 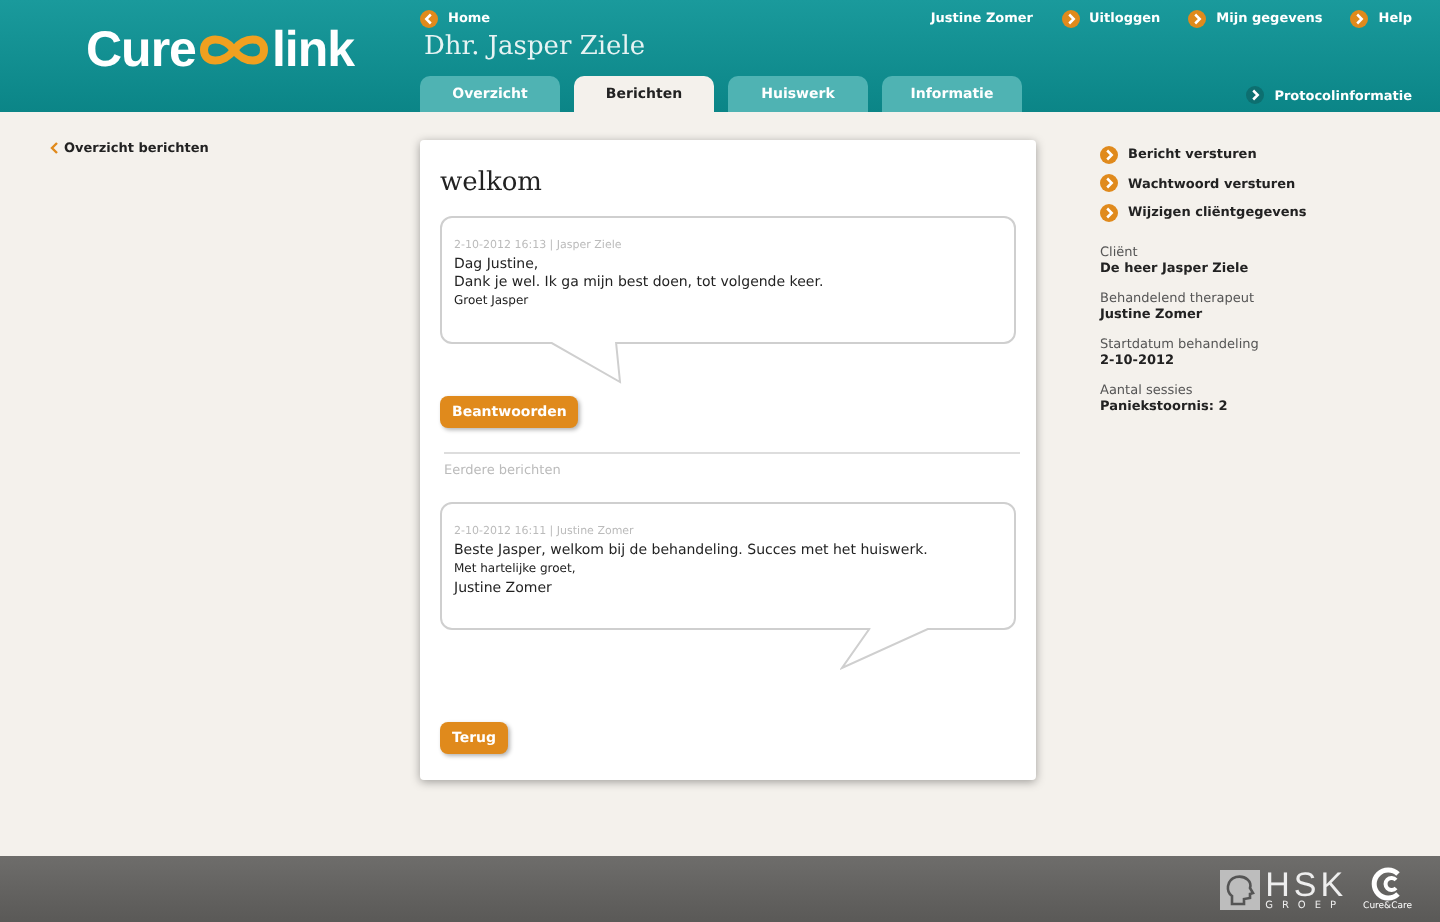 What do you see at coordinates (492, 183) in the screenshot?
I see `card-title: welkom` at bounding box center [492, 183].